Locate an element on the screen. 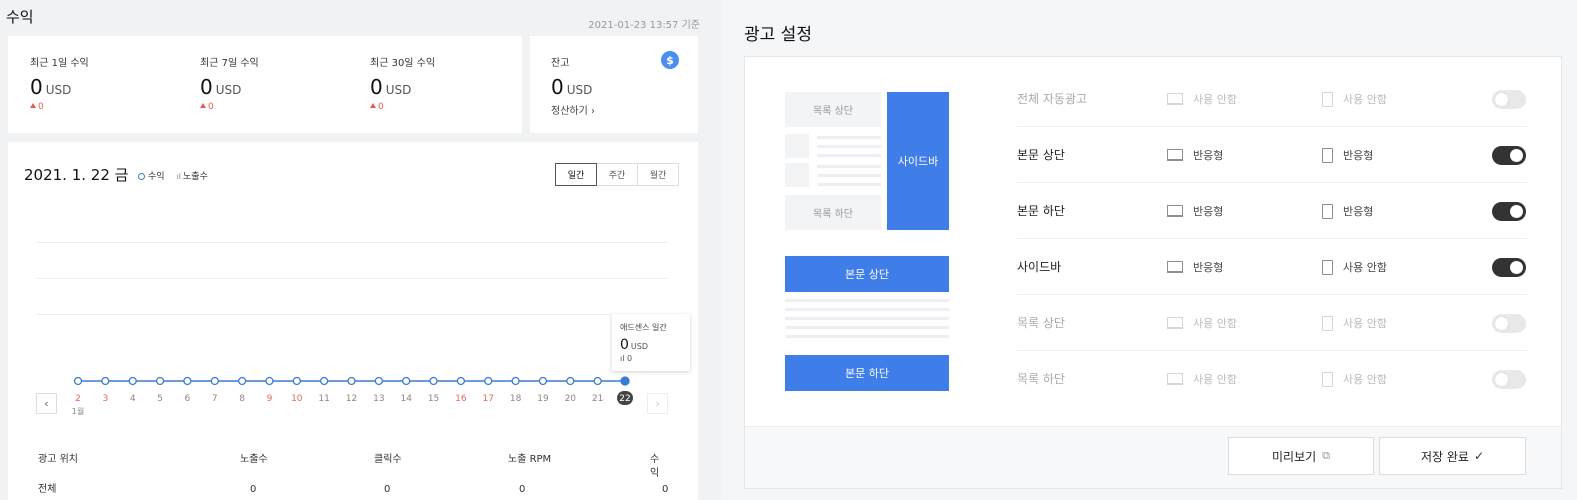 Image resolution: width=1577 pixels, height=500 pixels. external-link-icon: ⧉ is located at coordinates (1326, 455).